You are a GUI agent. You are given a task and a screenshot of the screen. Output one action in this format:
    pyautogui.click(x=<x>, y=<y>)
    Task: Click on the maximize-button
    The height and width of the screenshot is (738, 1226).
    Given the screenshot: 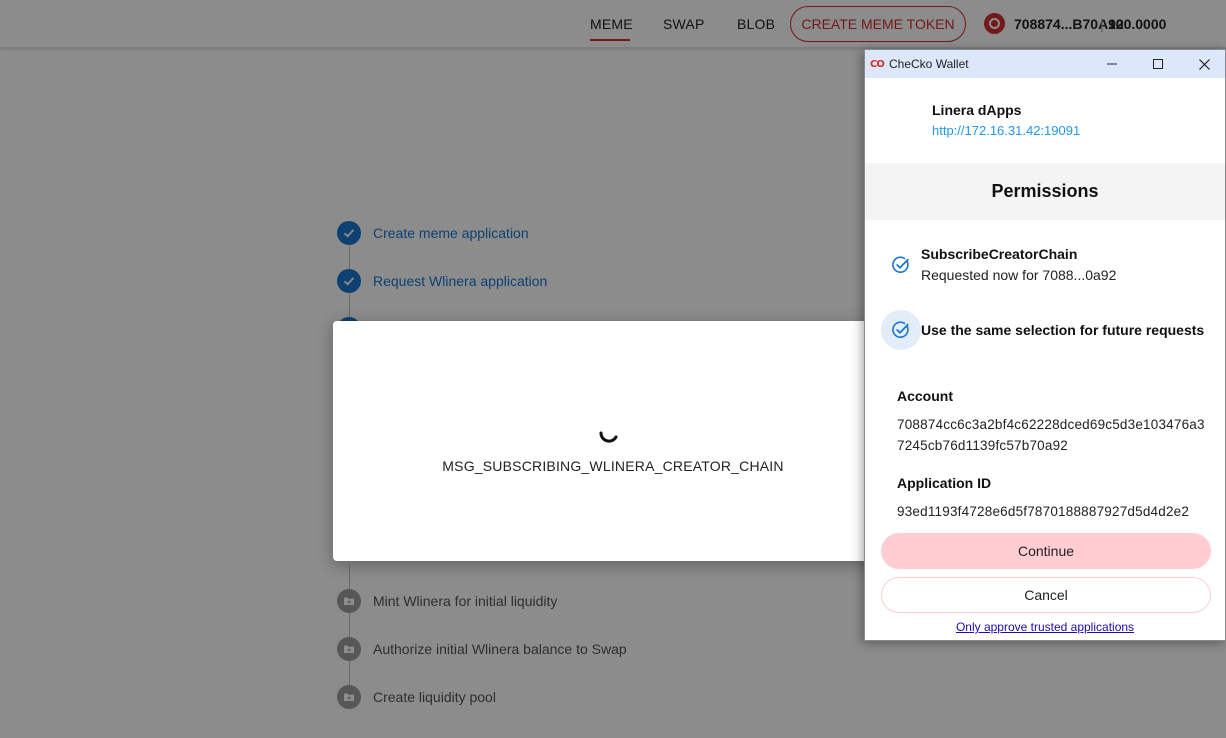 What is the action you would take?
    pyautogui.click(x=1158, y=64)
    